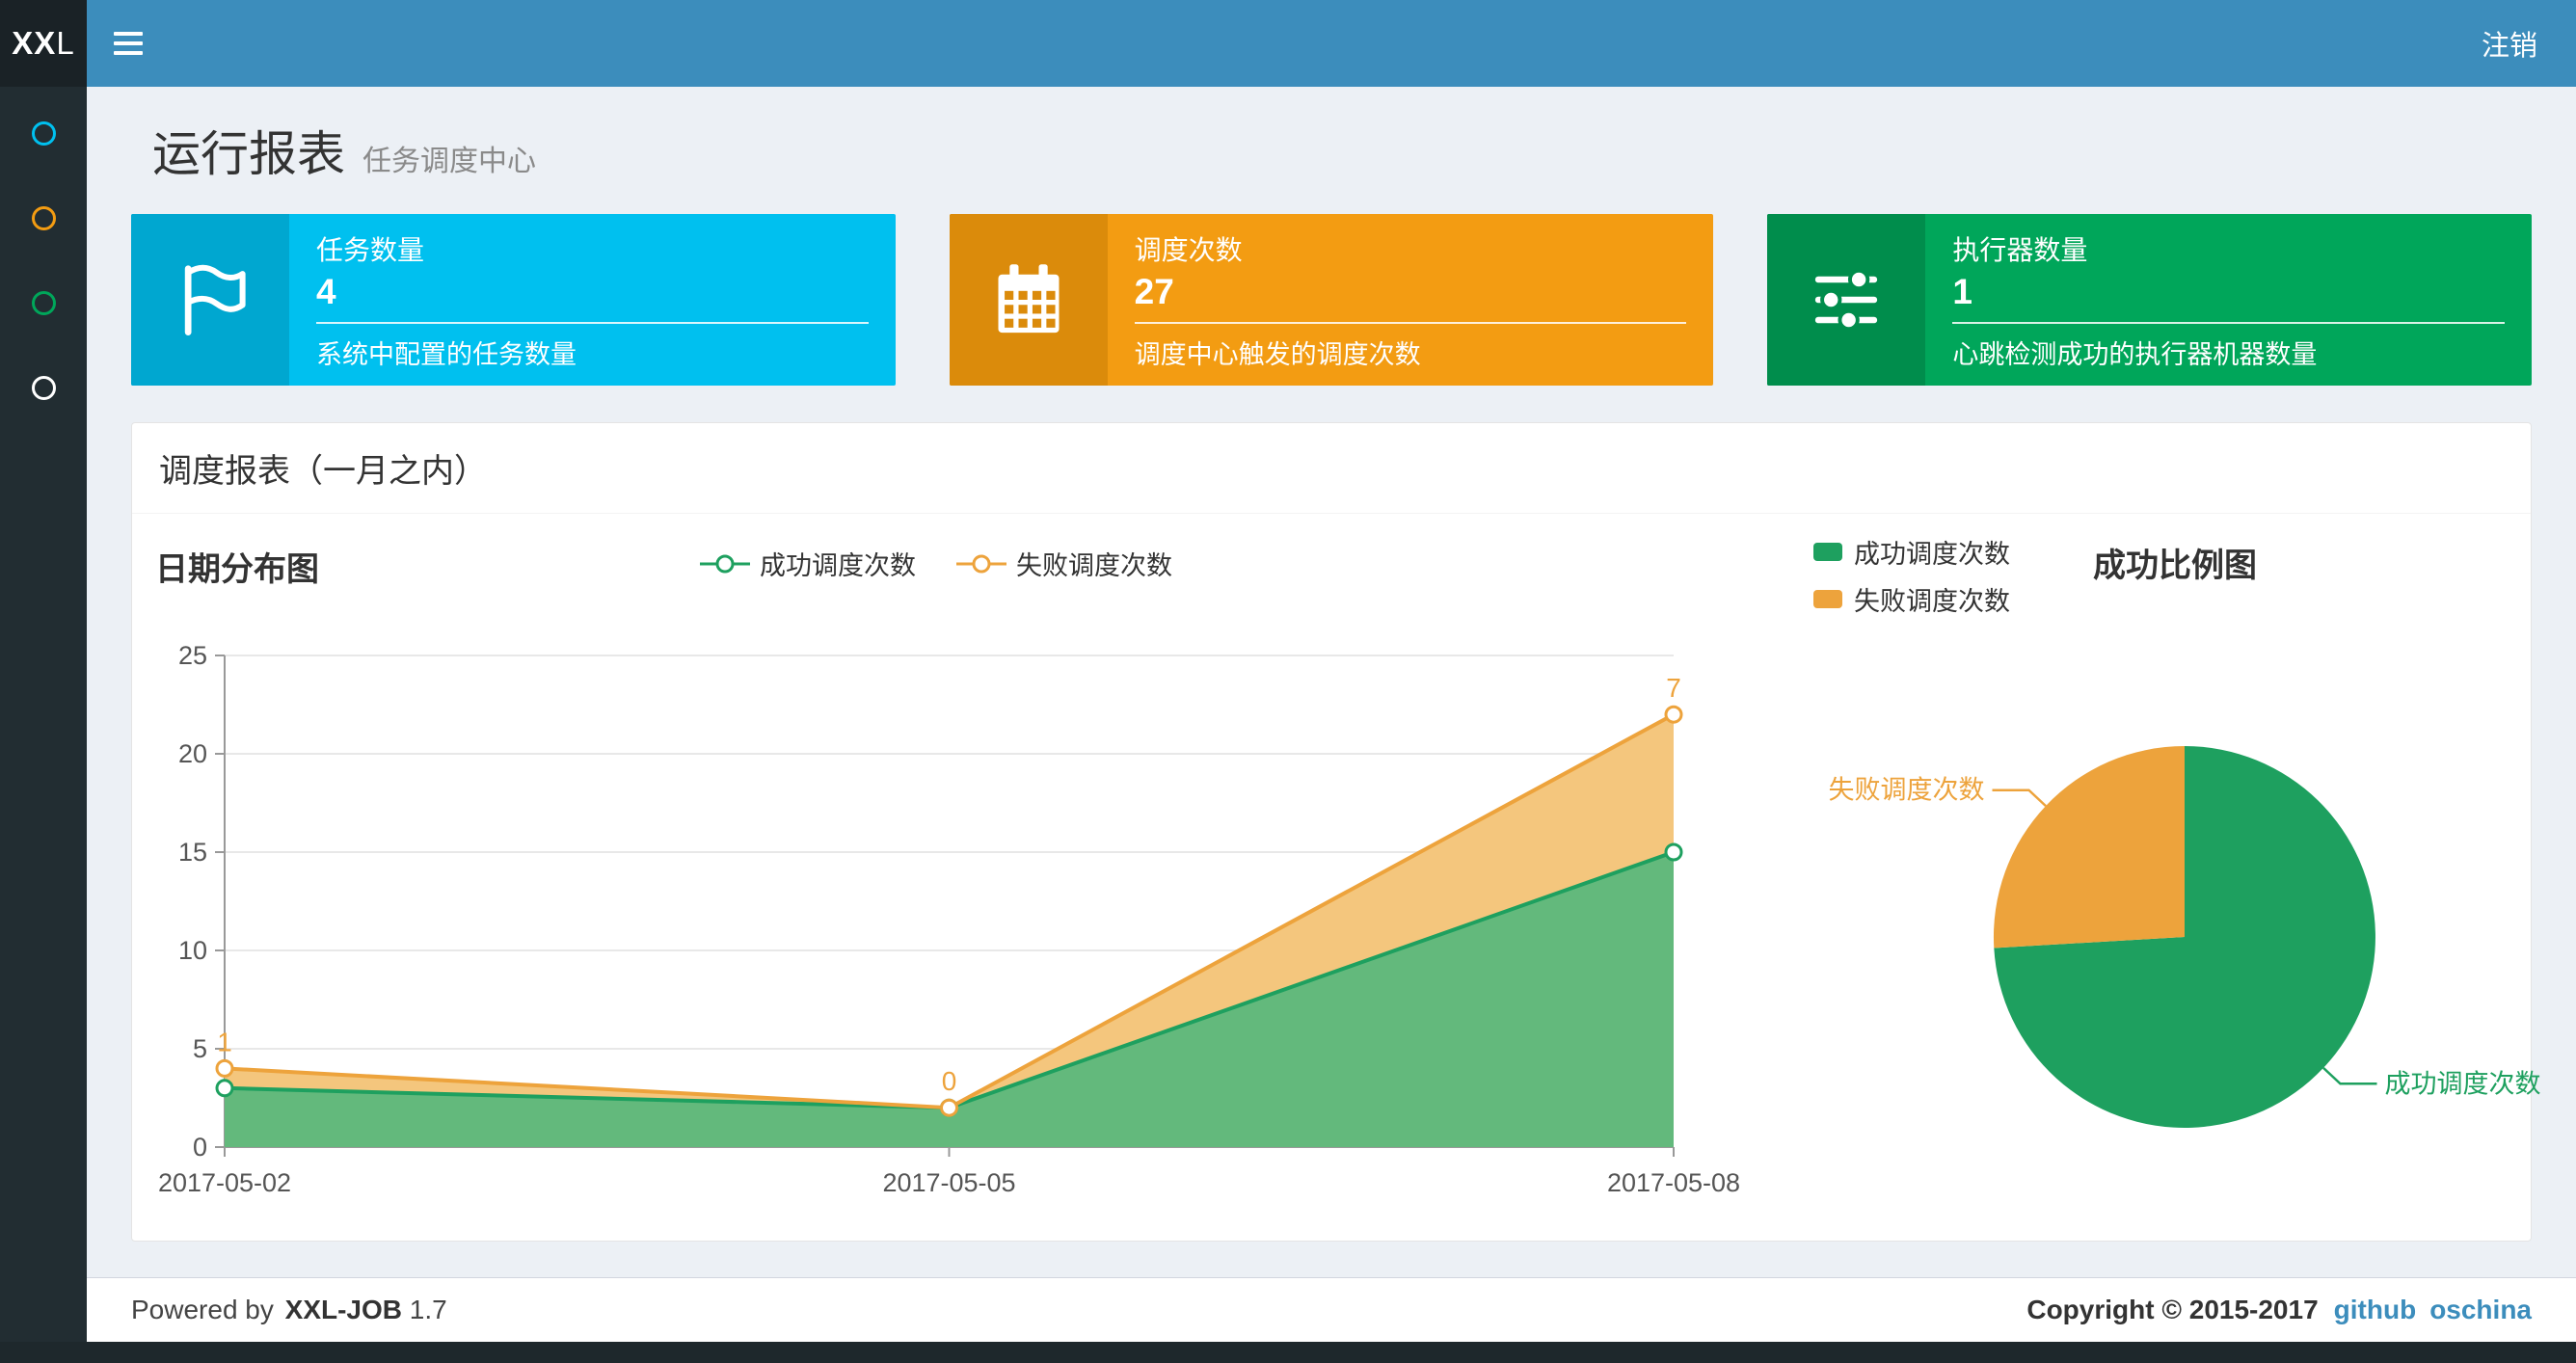  I want to click on info-box-executors: 执行器数量 1 心跳检测成功的执行器机器数量, so click(2150, 300).